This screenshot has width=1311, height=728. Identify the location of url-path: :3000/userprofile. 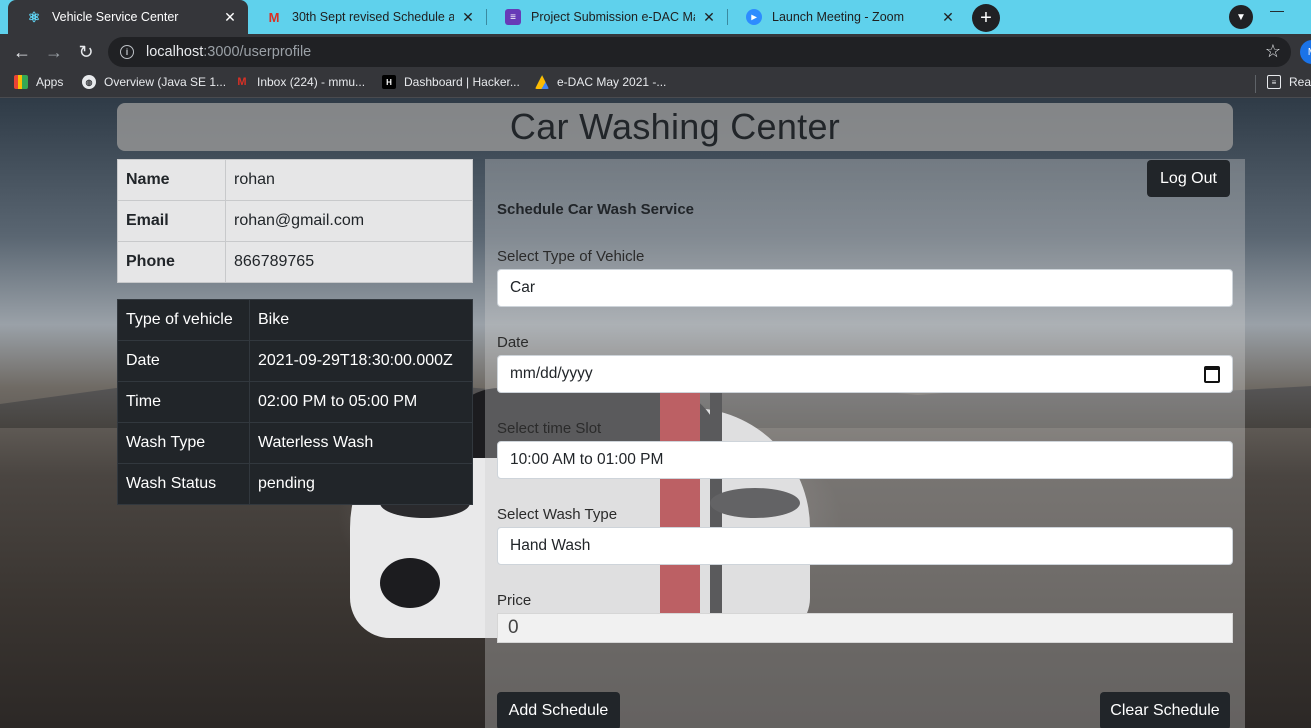
(257, 52).